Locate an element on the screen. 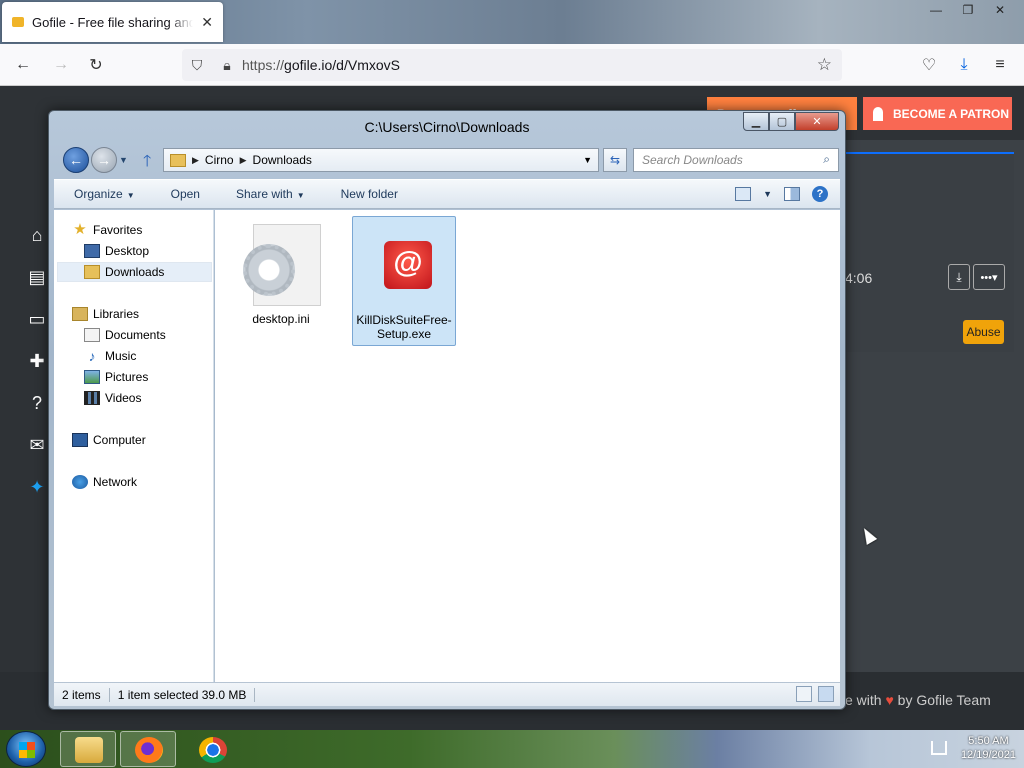 Image resolution: width=1024 pixels, height=768 pixels. taskbar-chrome is located at coordinates (212, 749).